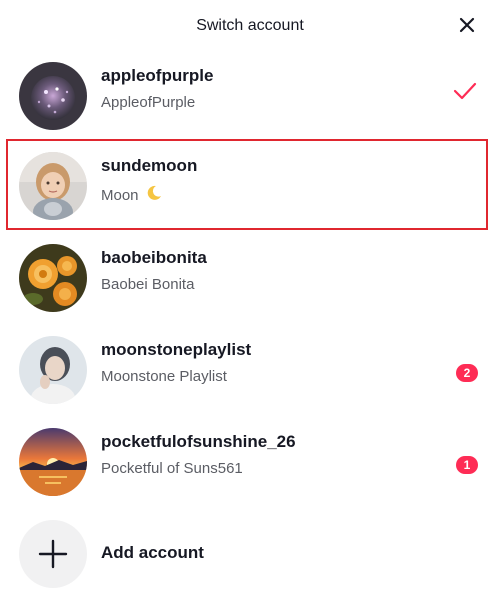 The width and height of the screenshot is (500, 600). What do you see at coordinates (53, 278) in the screenshot?
I see `avatar-orange-flowers` at bounding box center [53, 278].